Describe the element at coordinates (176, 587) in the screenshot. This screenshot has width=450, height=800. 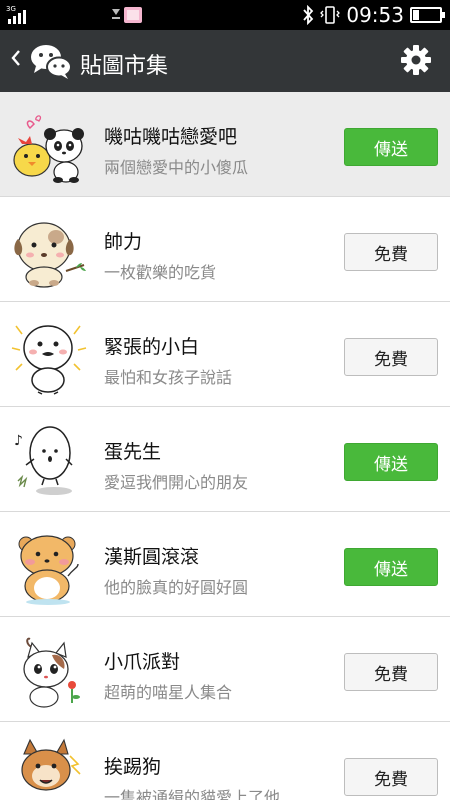
I see `sticker-description: 他的臉真的好圓好圓` at that location.